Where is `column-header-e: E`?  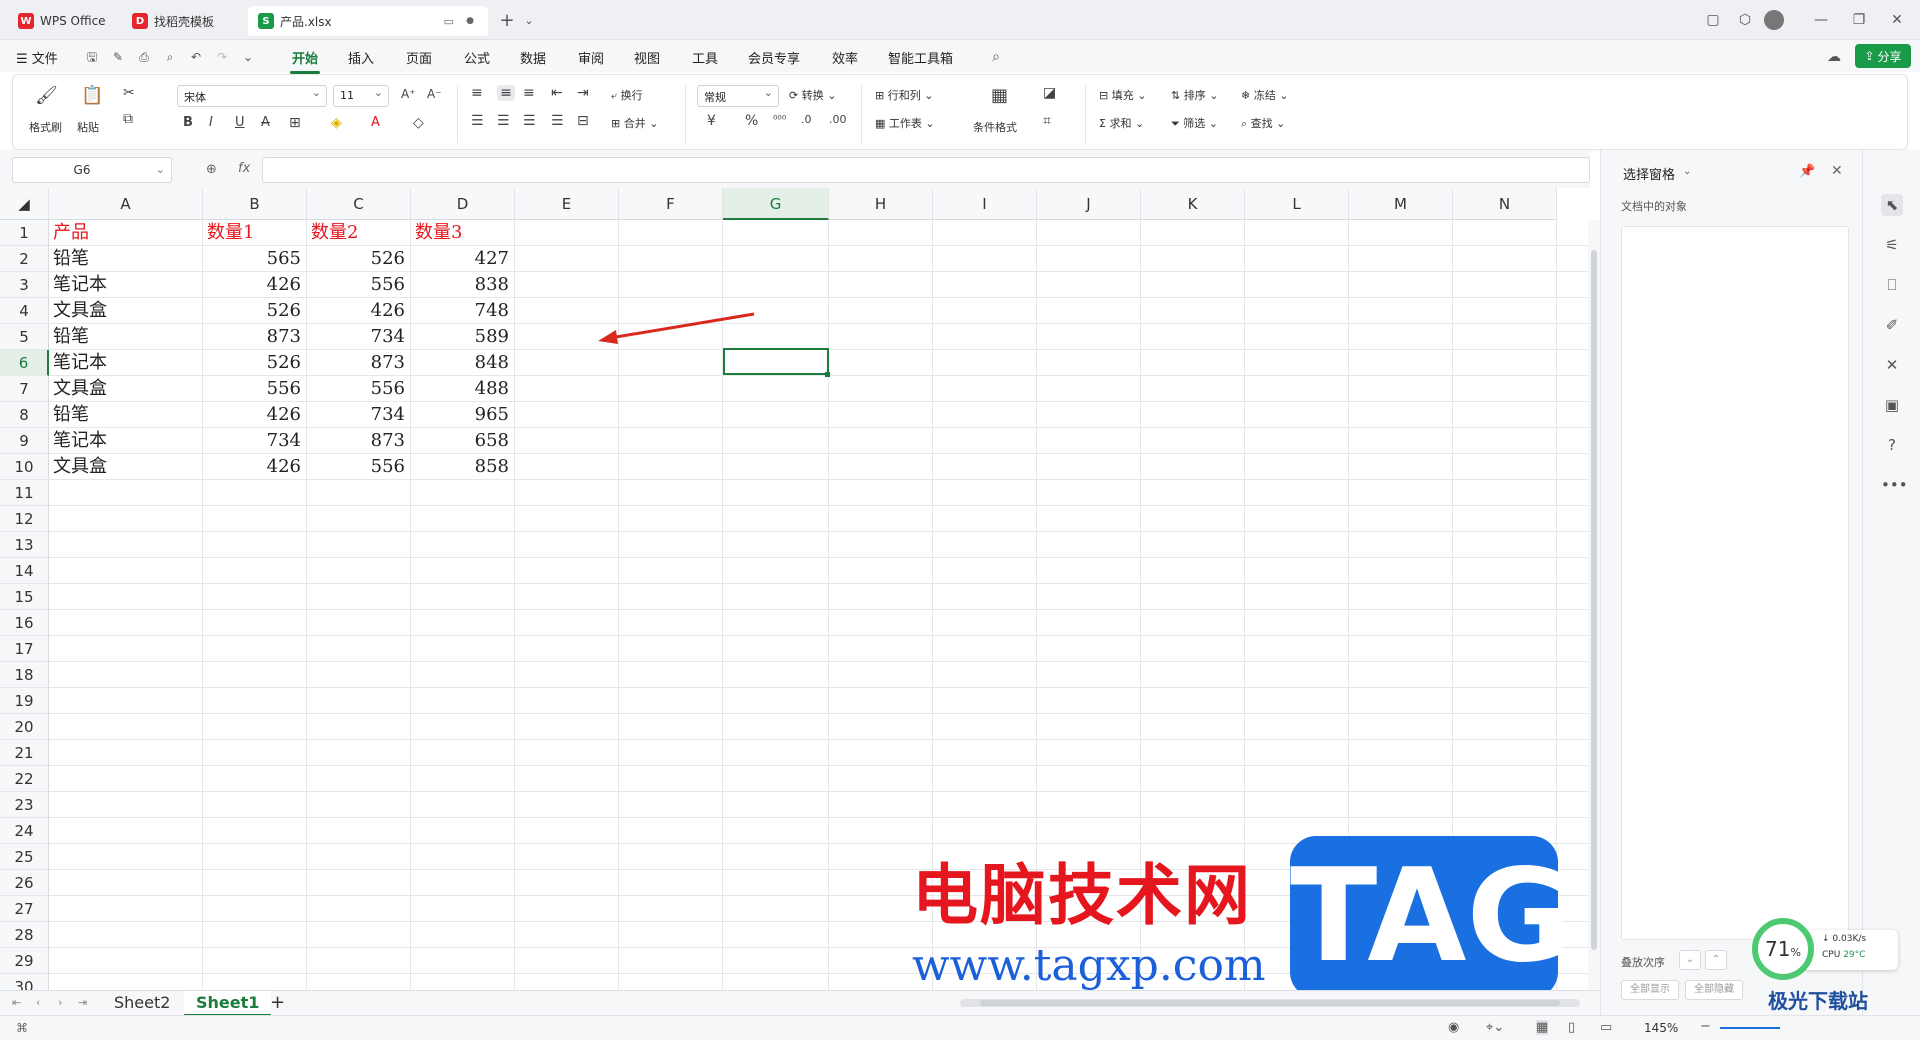 column-header-e: E is located at coordinates (567, 204).